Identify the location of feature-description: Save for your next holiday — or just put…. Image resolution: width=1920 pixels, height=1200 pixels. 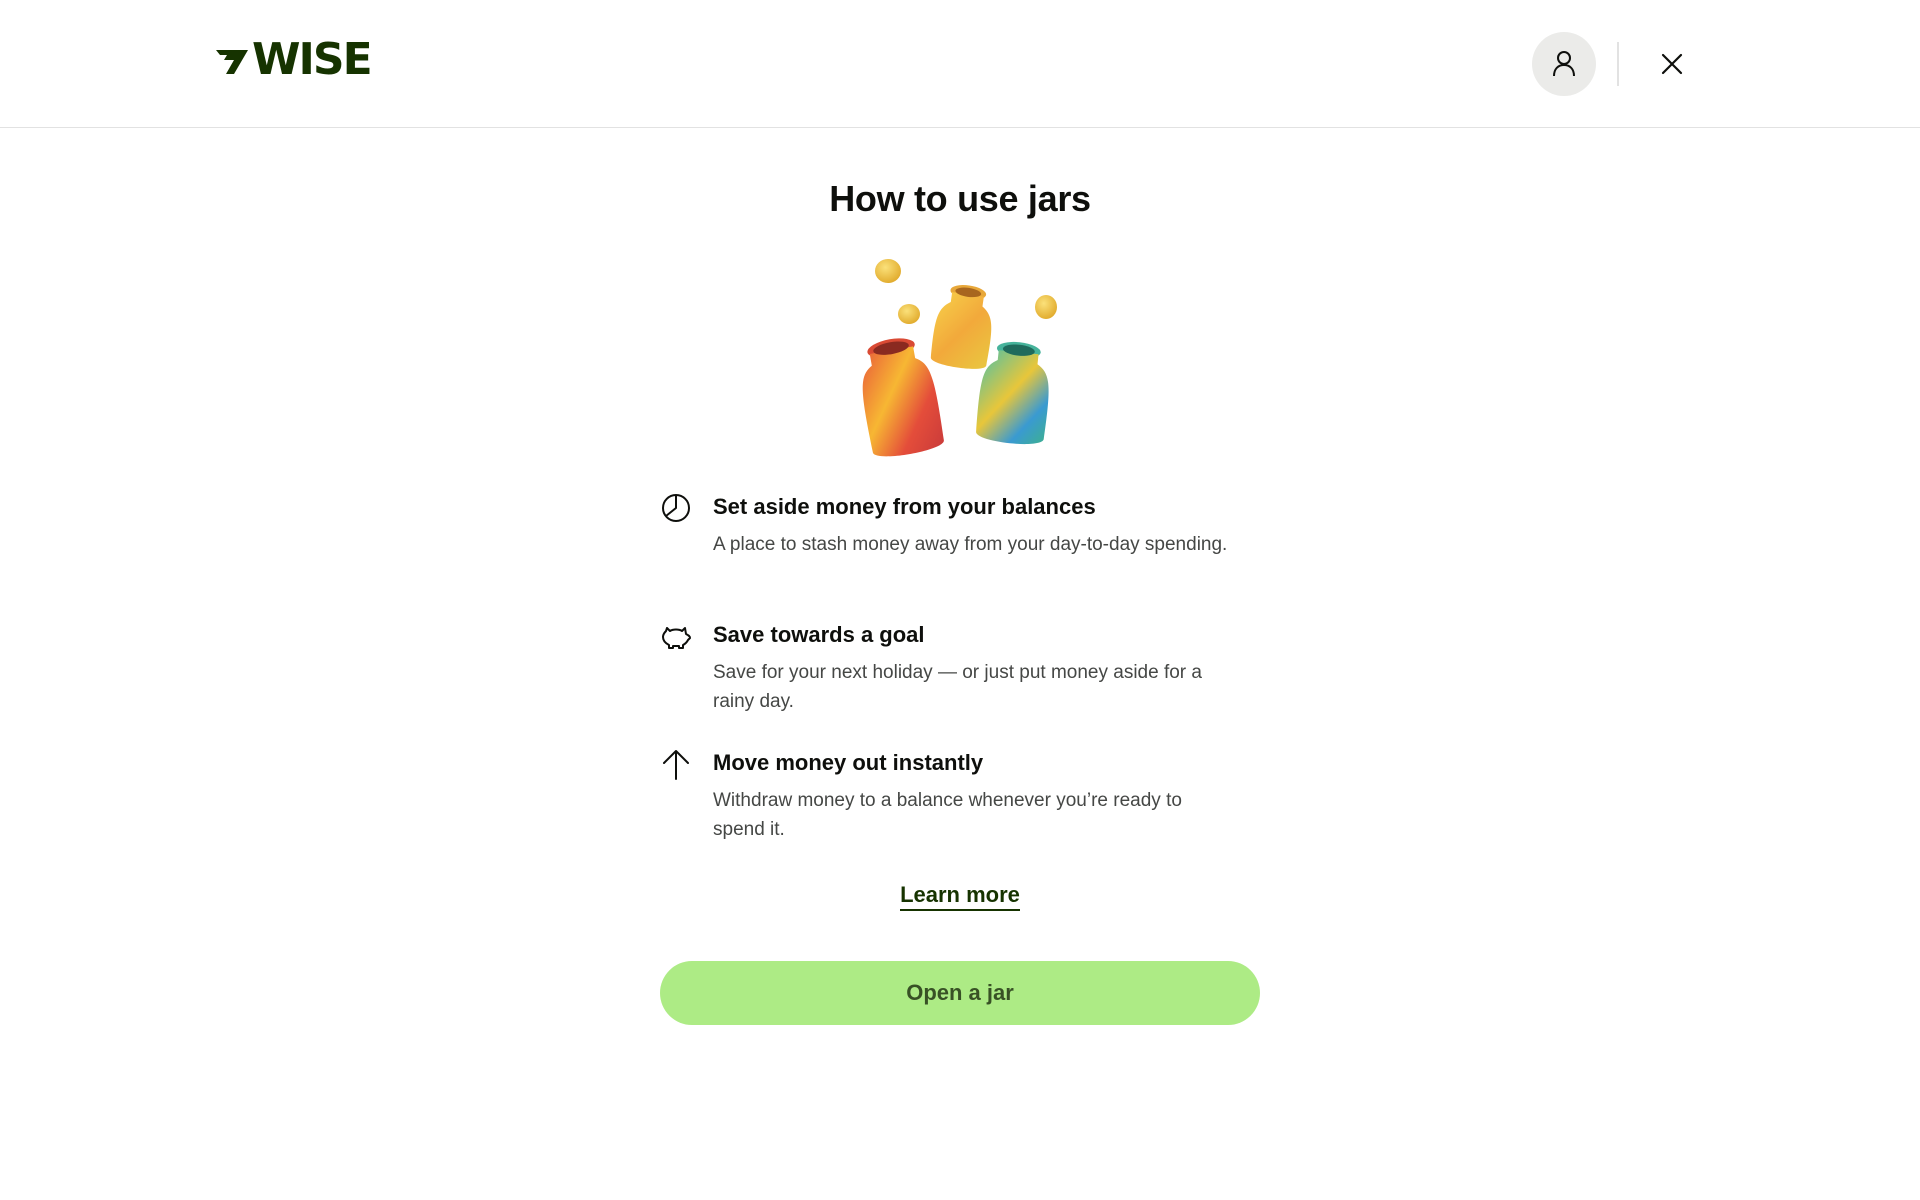
(957, 687).